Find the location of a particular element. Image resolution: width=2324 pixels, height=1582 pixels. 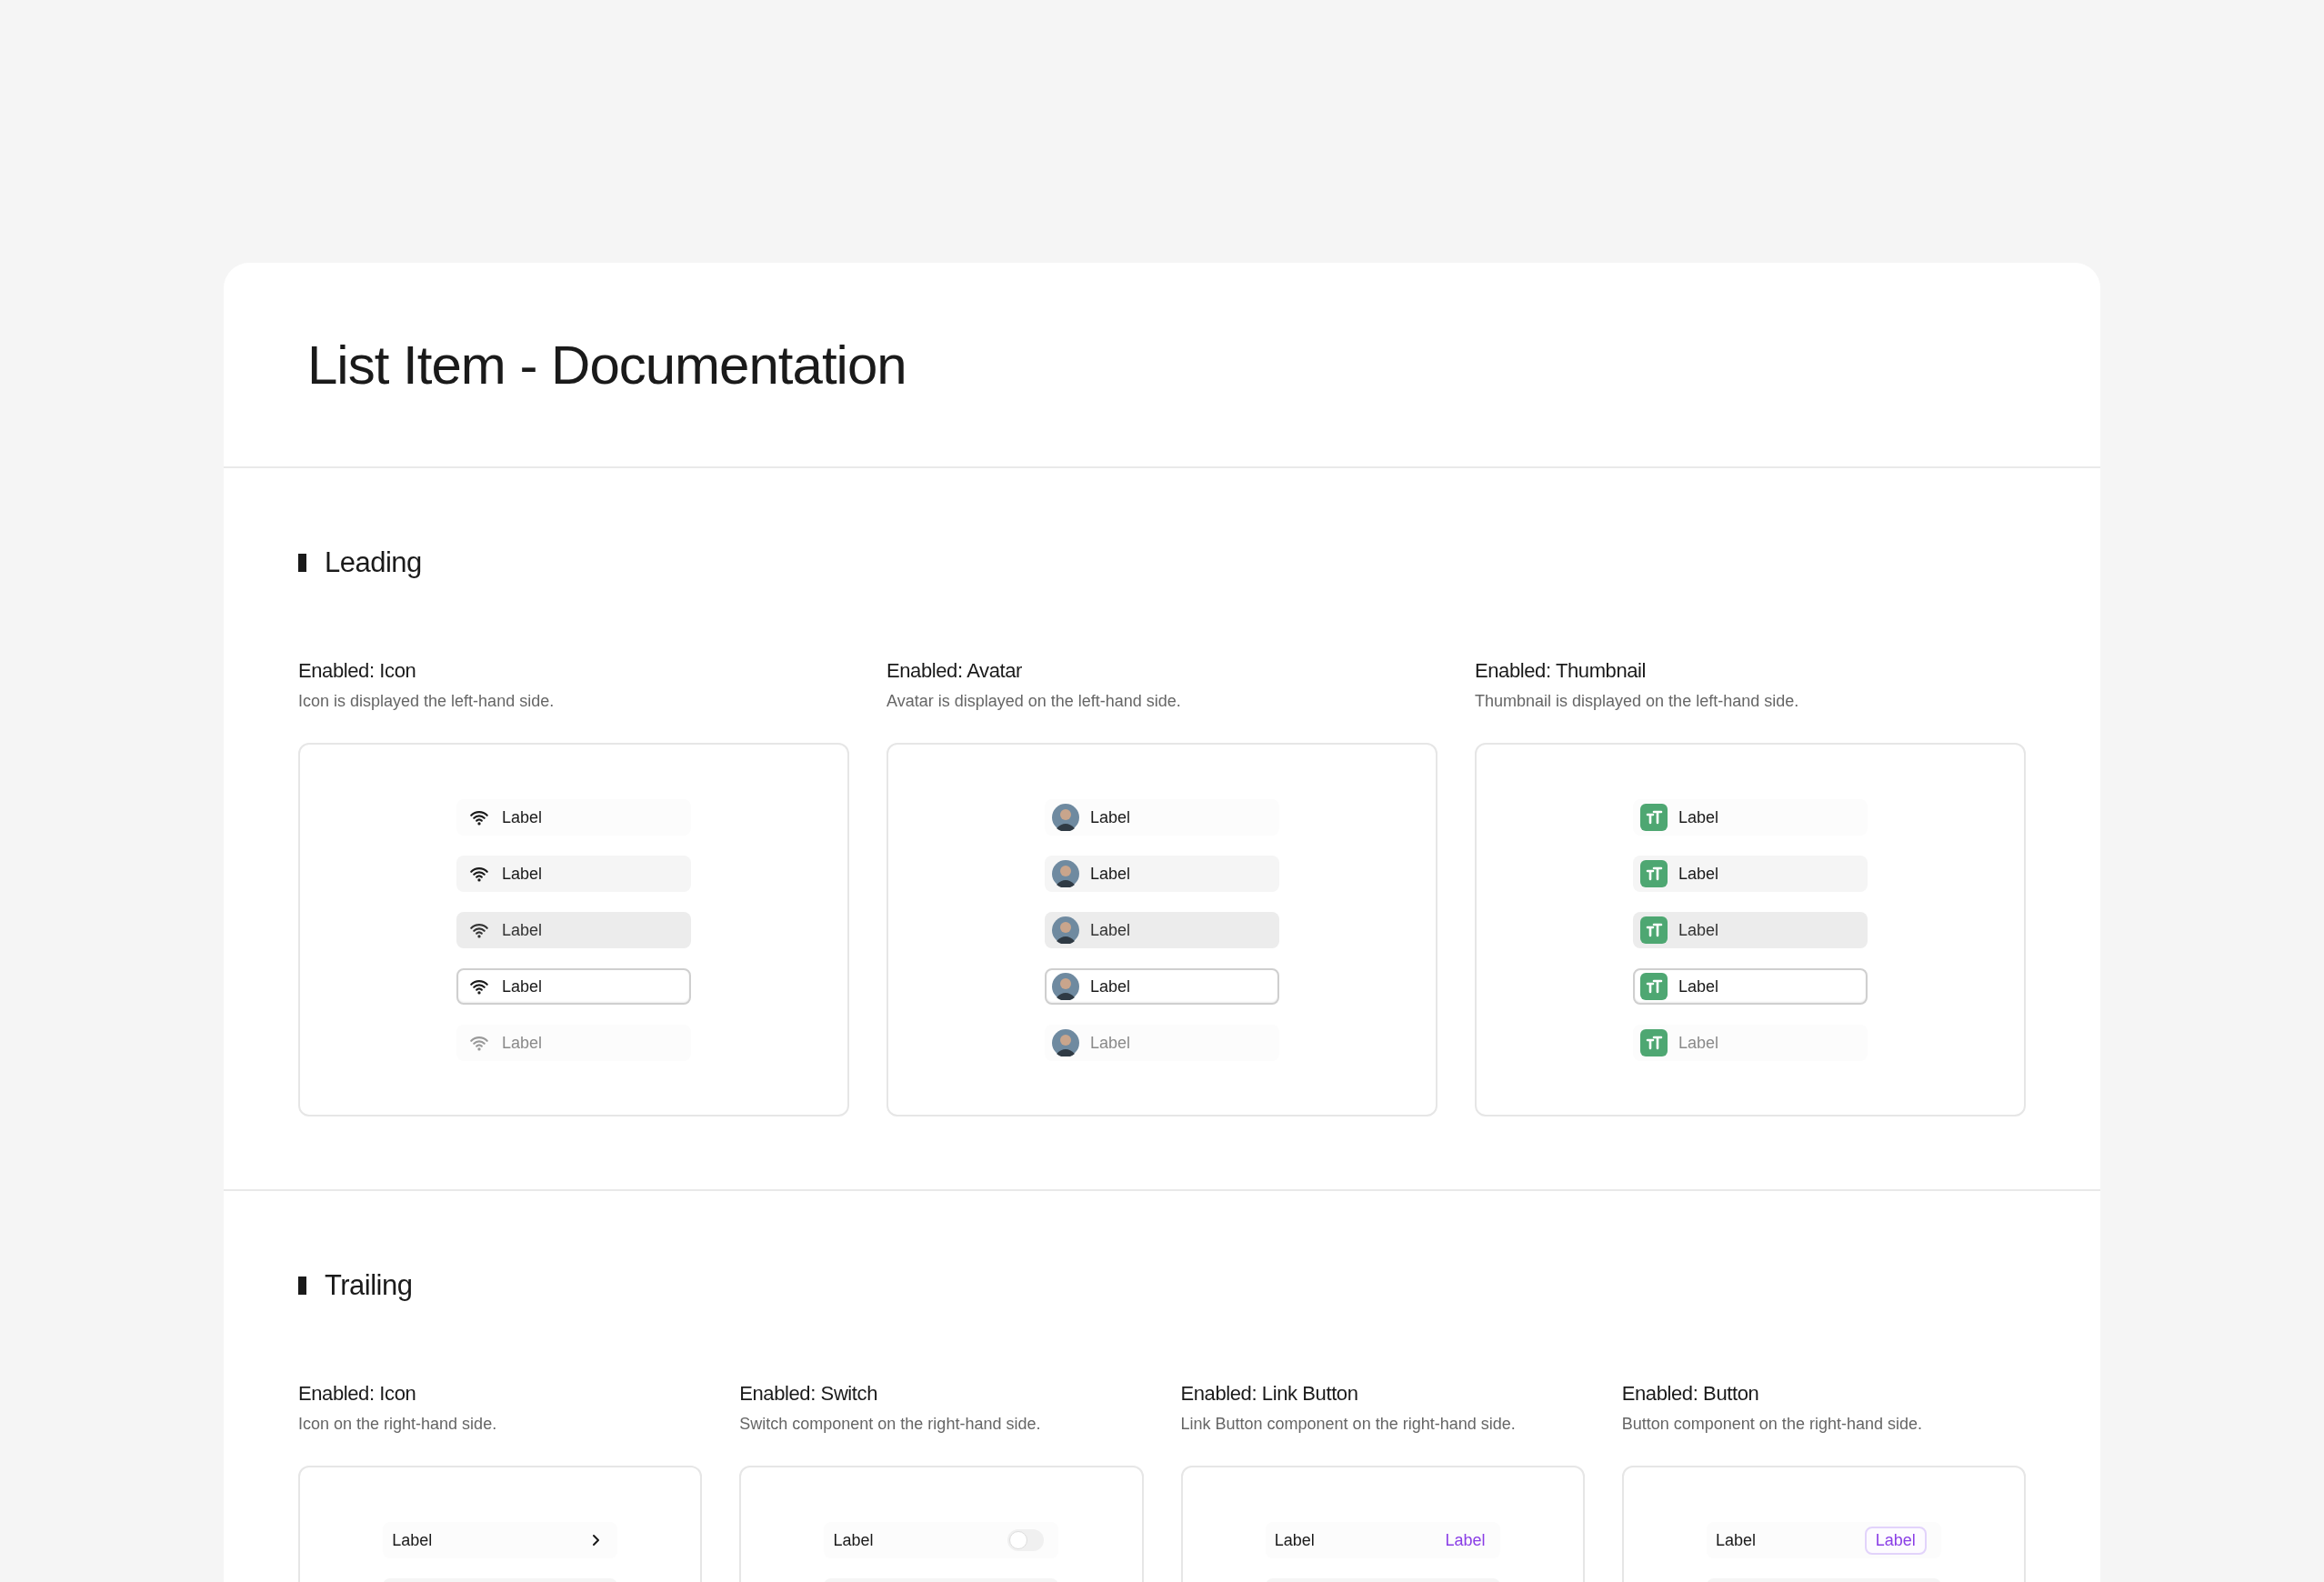

example-title: Enabled: Avatar is located at coordinates (955, 671).